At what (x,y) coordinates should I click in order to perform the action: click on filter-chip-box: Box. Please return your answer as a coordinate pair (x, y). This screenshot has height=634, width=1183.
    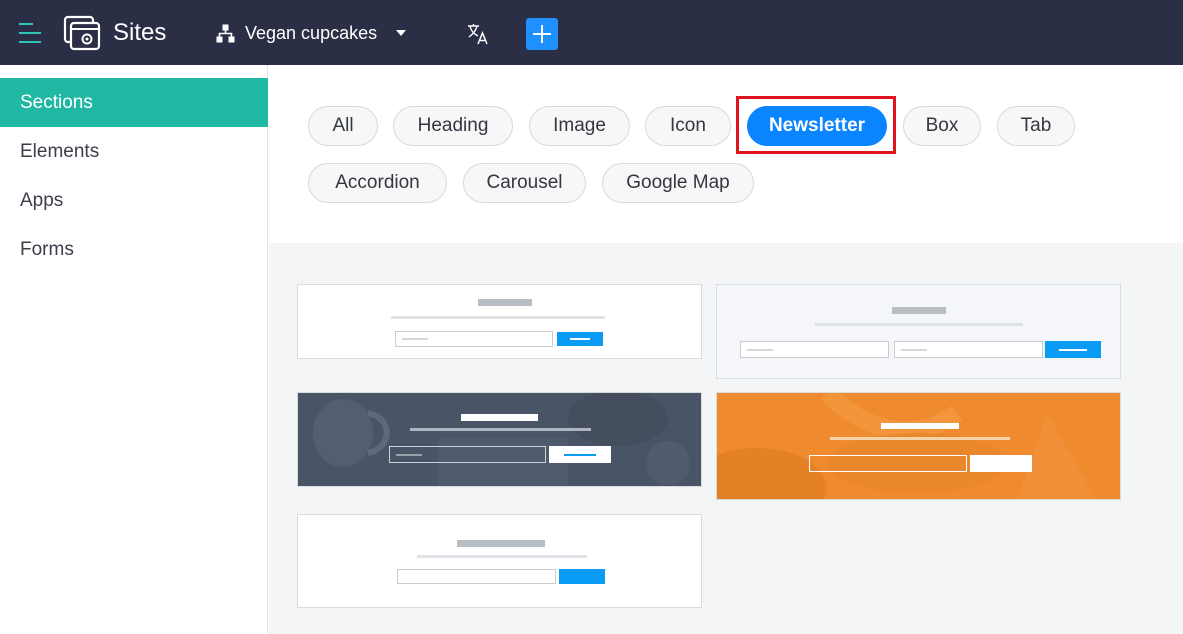
    Looking at the image, I should click on (942, 126).